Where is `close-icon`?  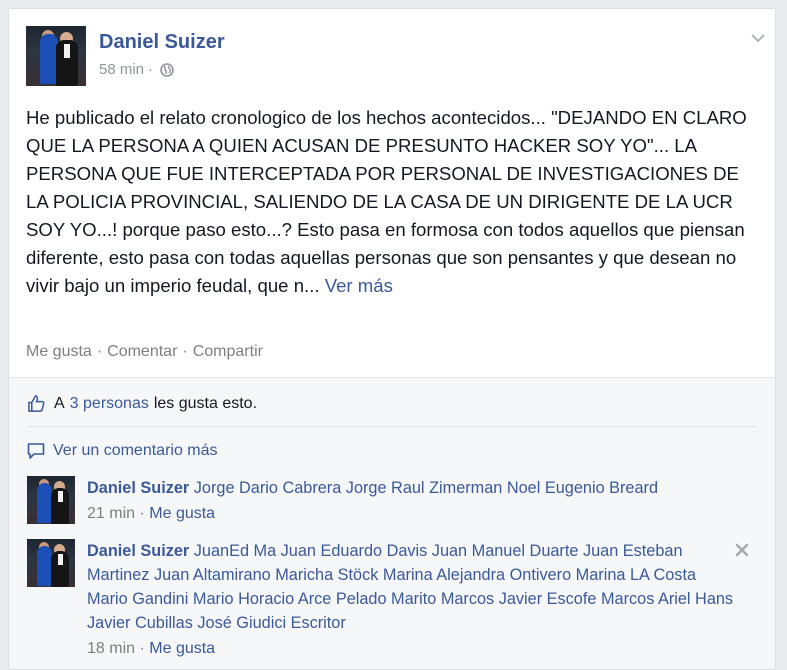 close-icon is located at coordinates (742, 550).